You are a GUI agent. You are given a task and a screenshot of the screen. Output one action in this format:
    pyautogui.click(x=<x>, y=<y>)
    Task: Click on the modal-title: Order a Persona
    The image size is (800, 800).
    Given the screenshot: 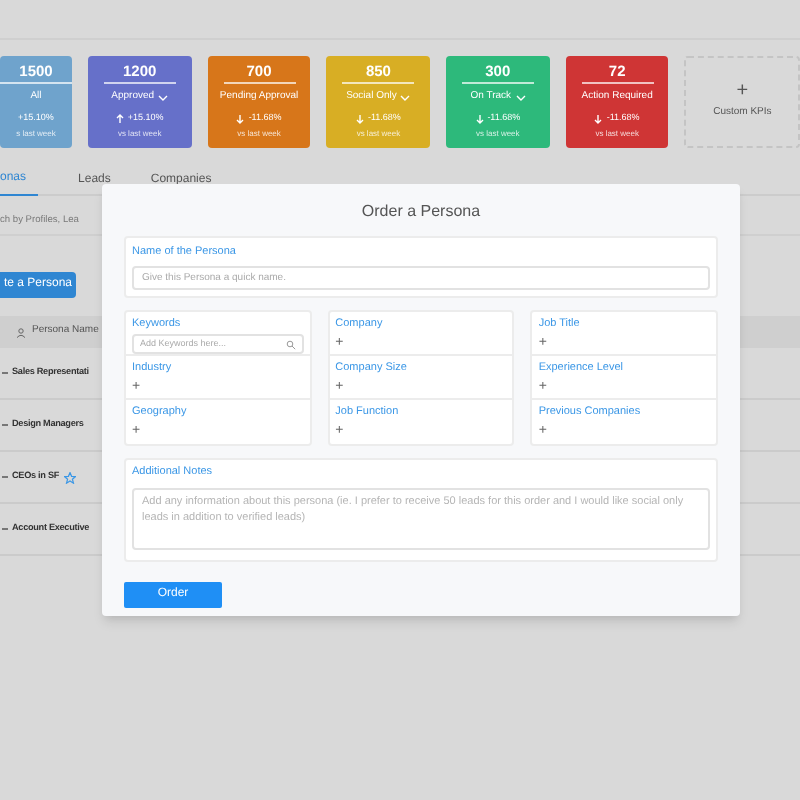 What is the action you would take?
    pyautogui.click(x=421, y=212)
    